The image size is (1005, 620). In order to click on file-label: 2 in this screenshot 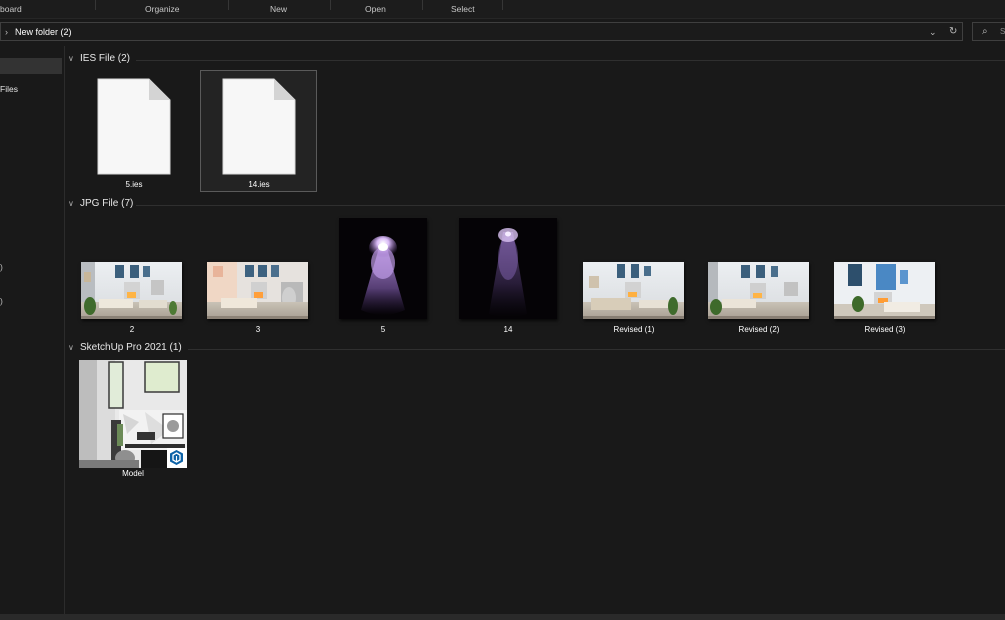, I will do `click(132, 329)`.